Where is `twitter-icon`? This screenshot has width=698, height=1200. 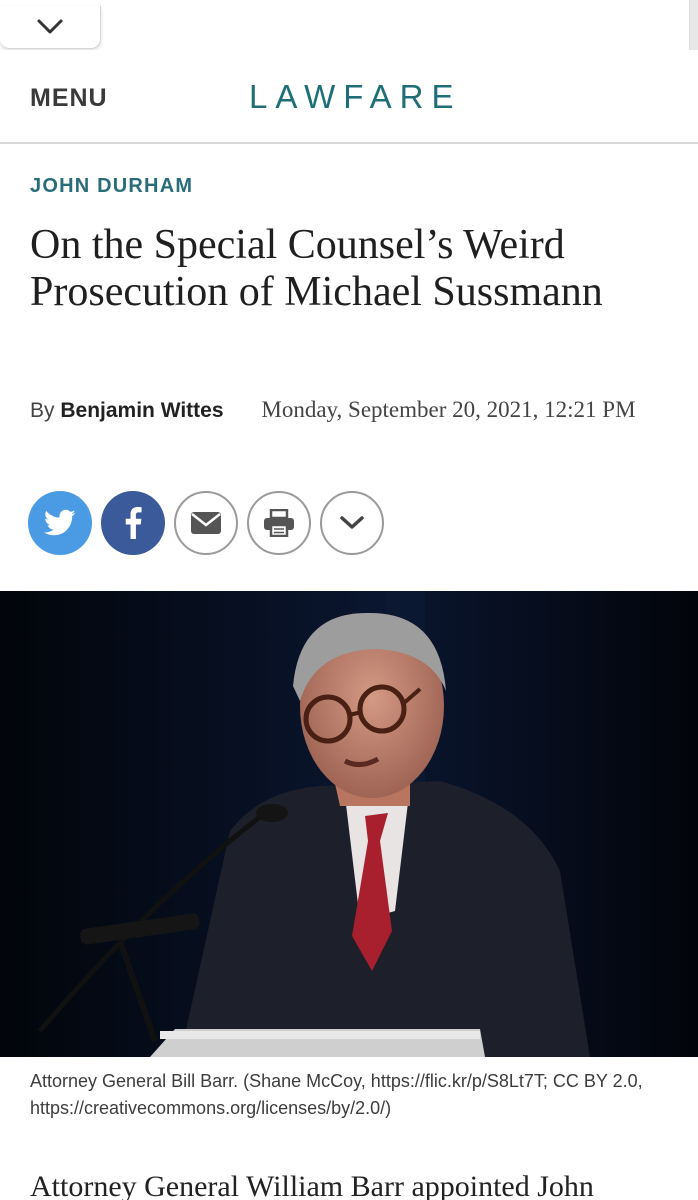 twitter-icon is located at coordinates (60, 522).